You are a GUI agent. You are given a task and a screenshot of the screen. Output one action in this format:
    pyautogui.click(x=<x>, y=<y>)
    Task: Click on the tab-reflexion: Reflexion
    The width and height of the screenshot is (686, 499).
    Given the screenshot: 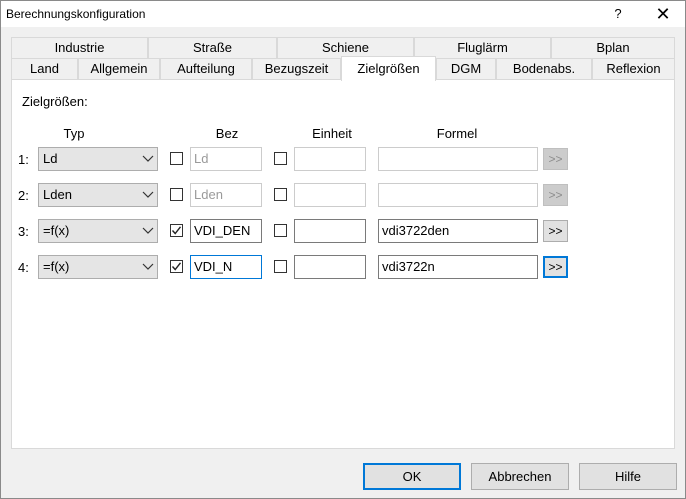 What is the action you would take?
    pyautogui.click(x=633, y=68)
    